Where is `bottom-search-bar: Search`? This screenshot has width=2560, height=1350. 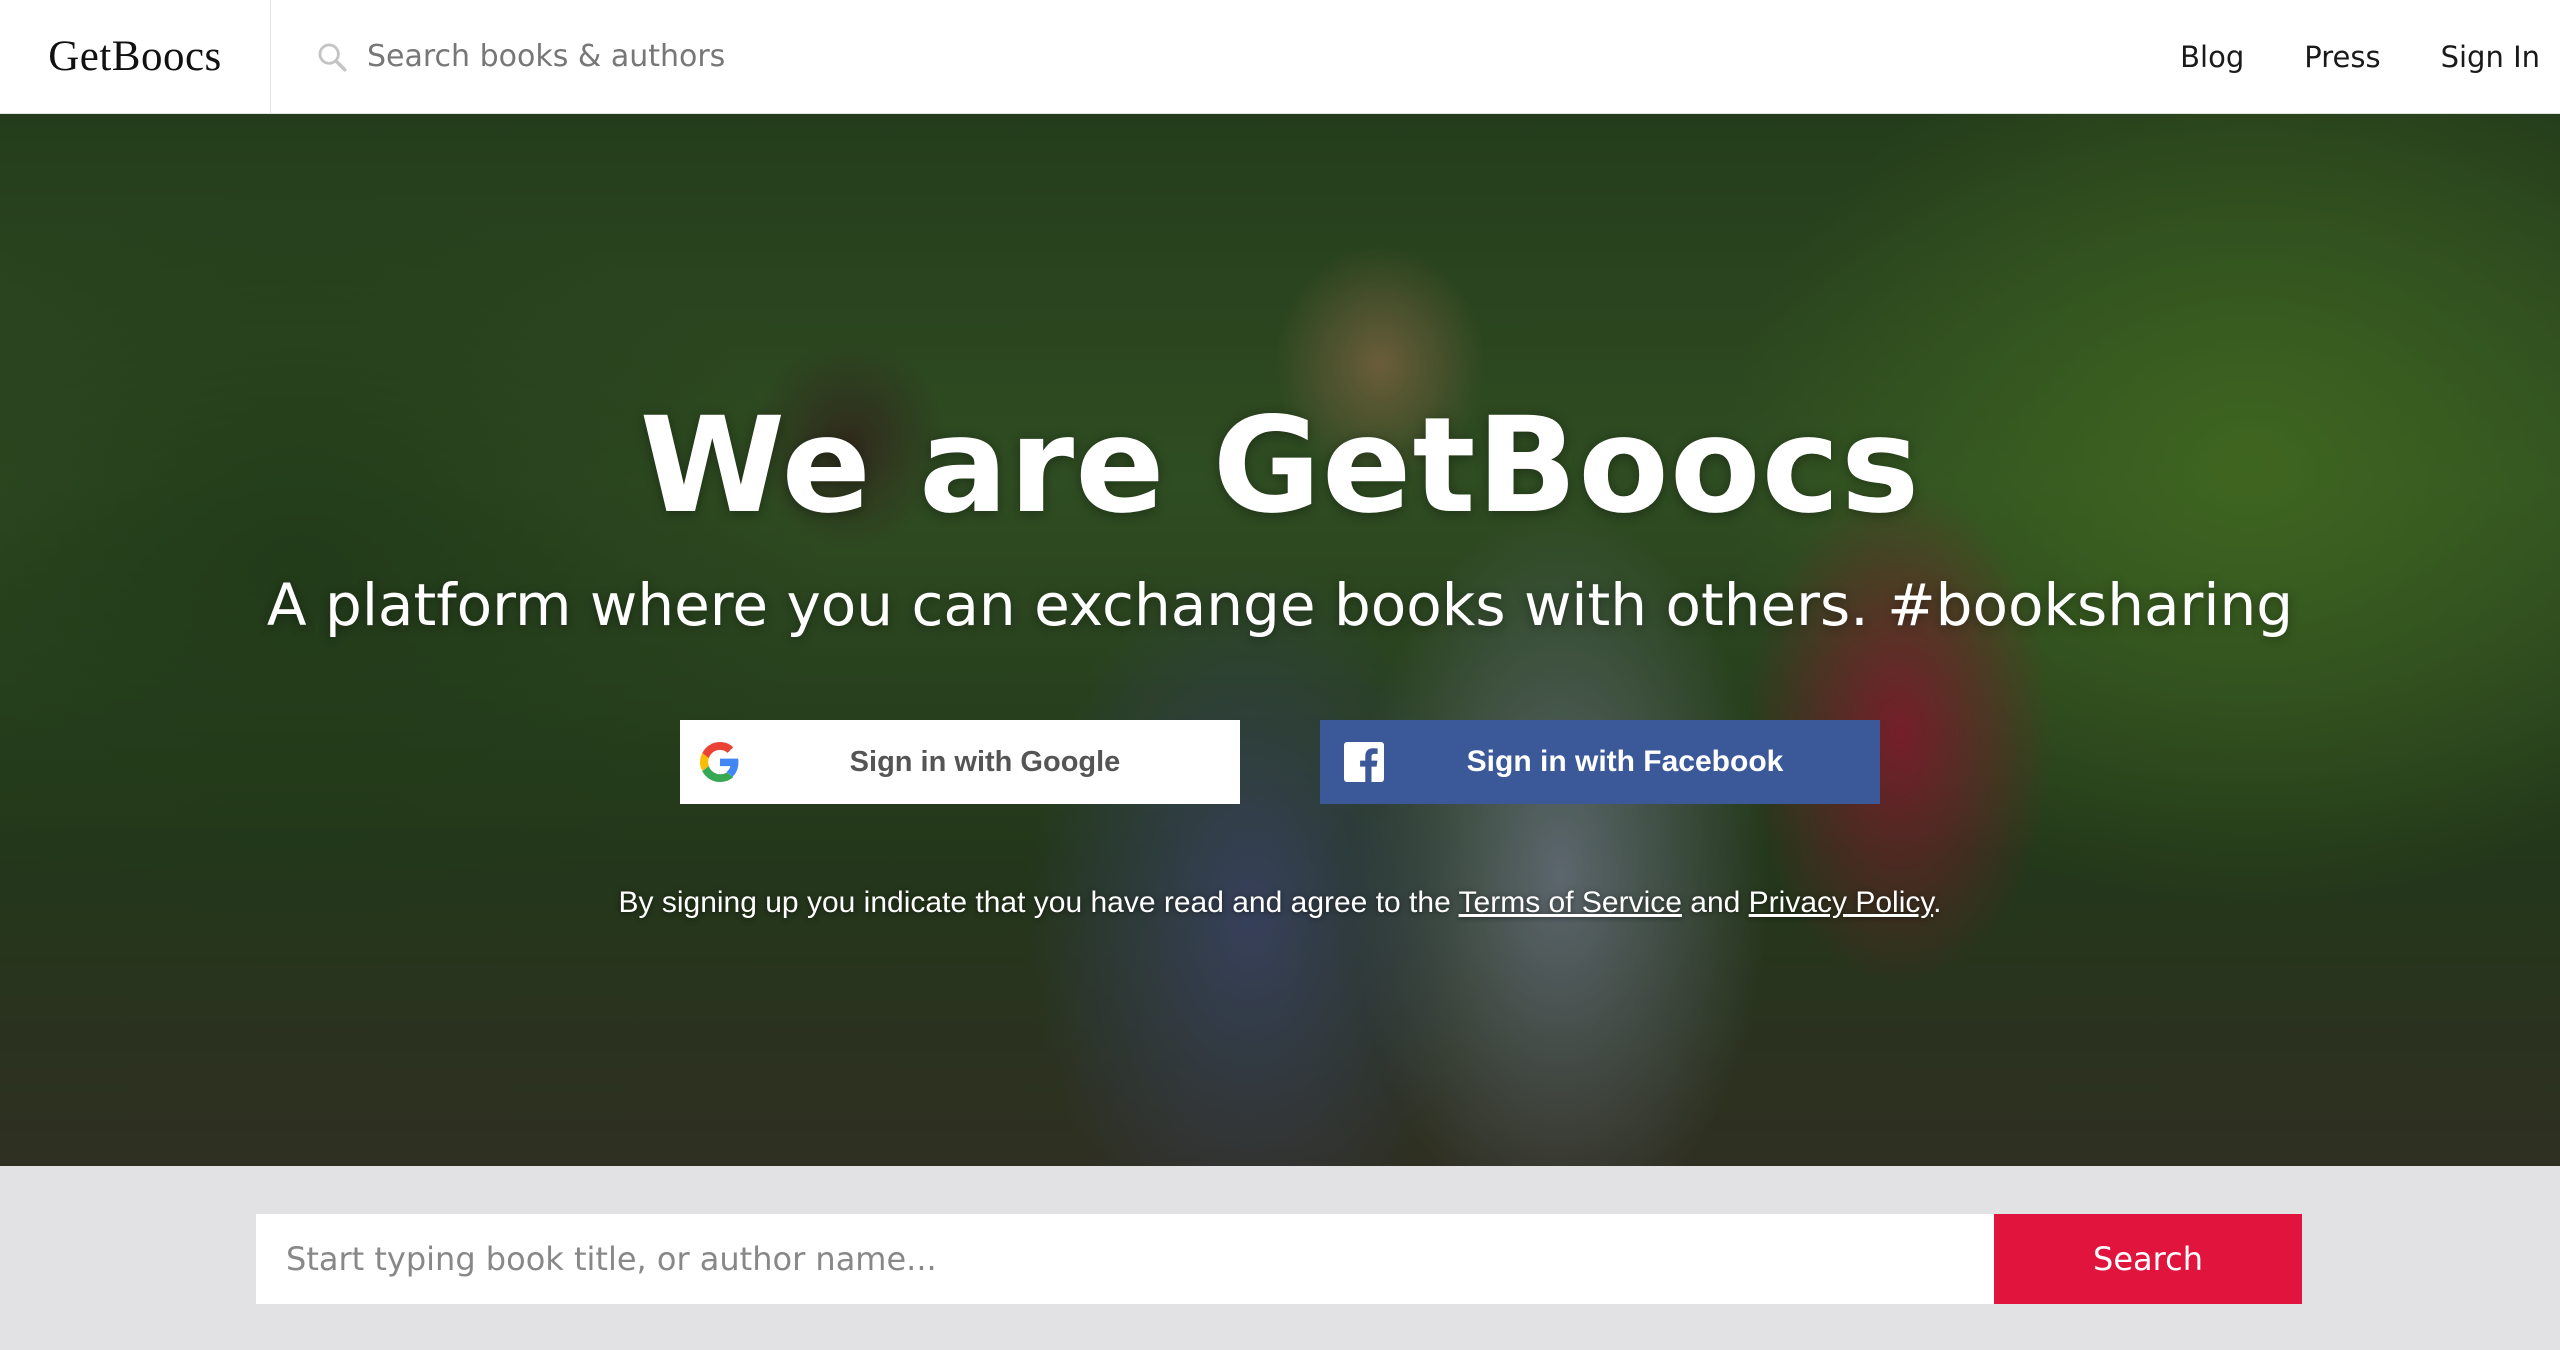 bottom-search-bar: Search is located at coordinates (1280, 1258).